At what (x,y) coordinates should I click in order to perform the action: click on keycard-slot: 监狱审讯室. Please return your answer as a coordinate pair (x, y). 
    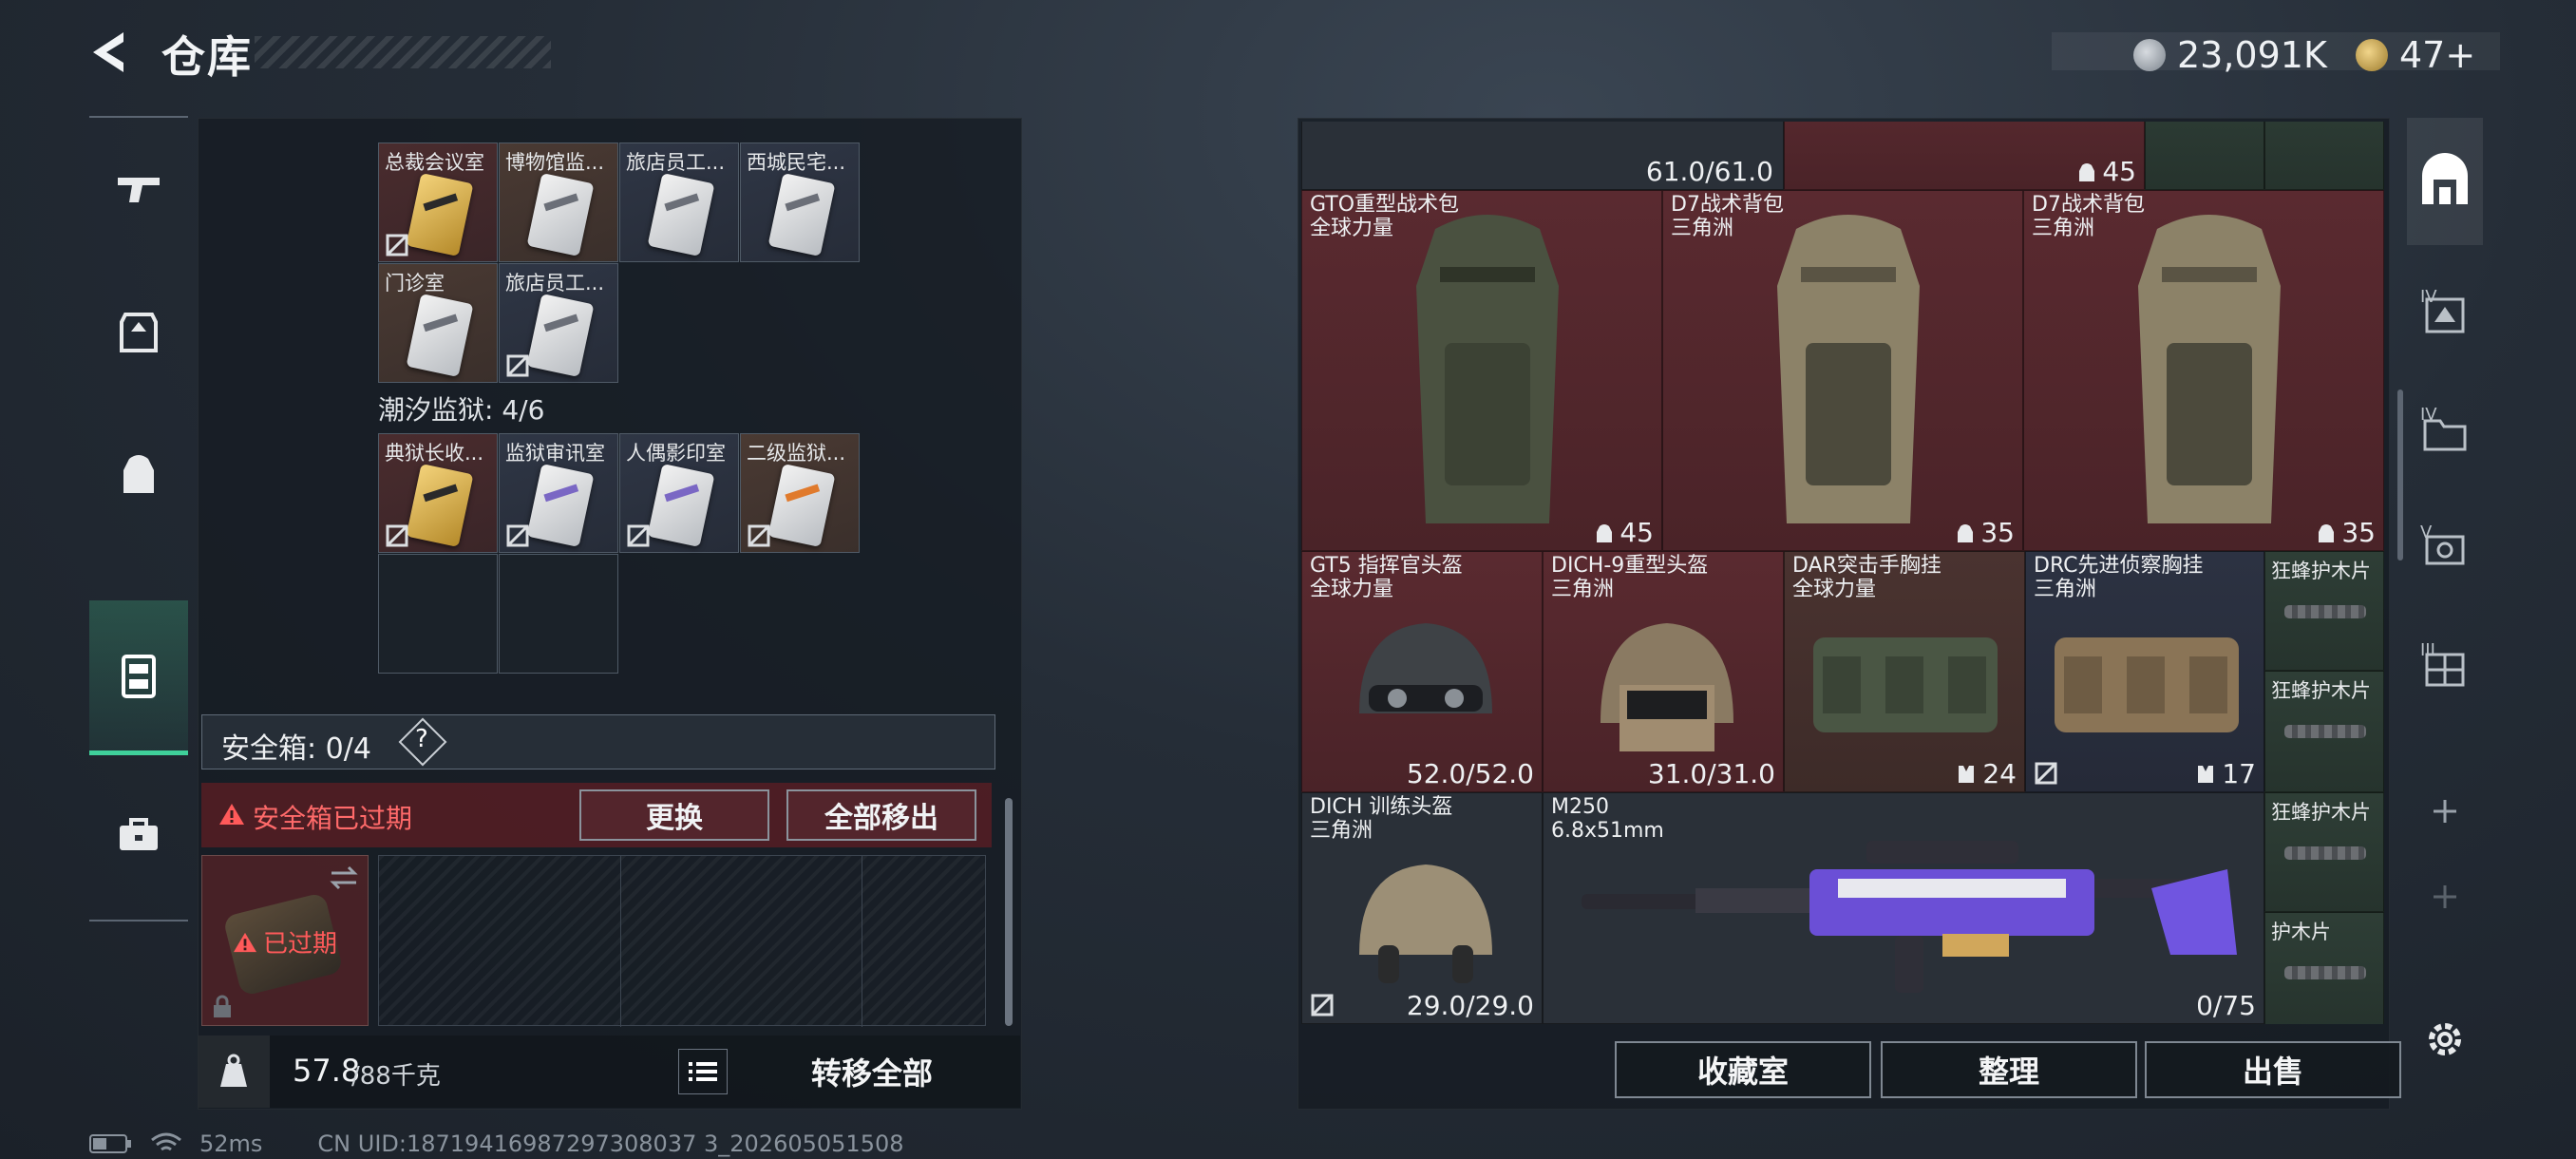
    Looking at the image, I should click on (558, 493).